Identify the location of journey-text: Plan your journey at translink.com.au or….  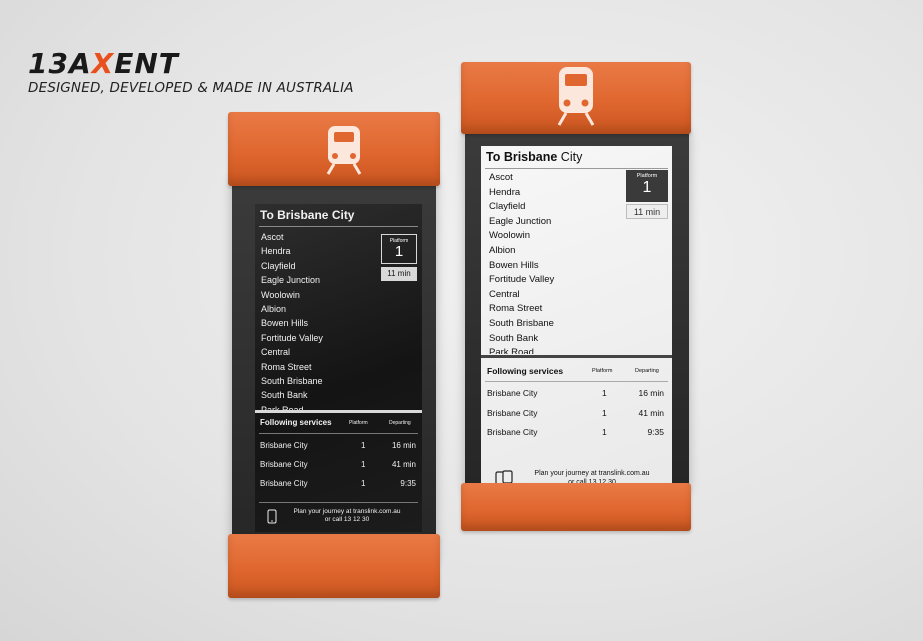
(347, 516).